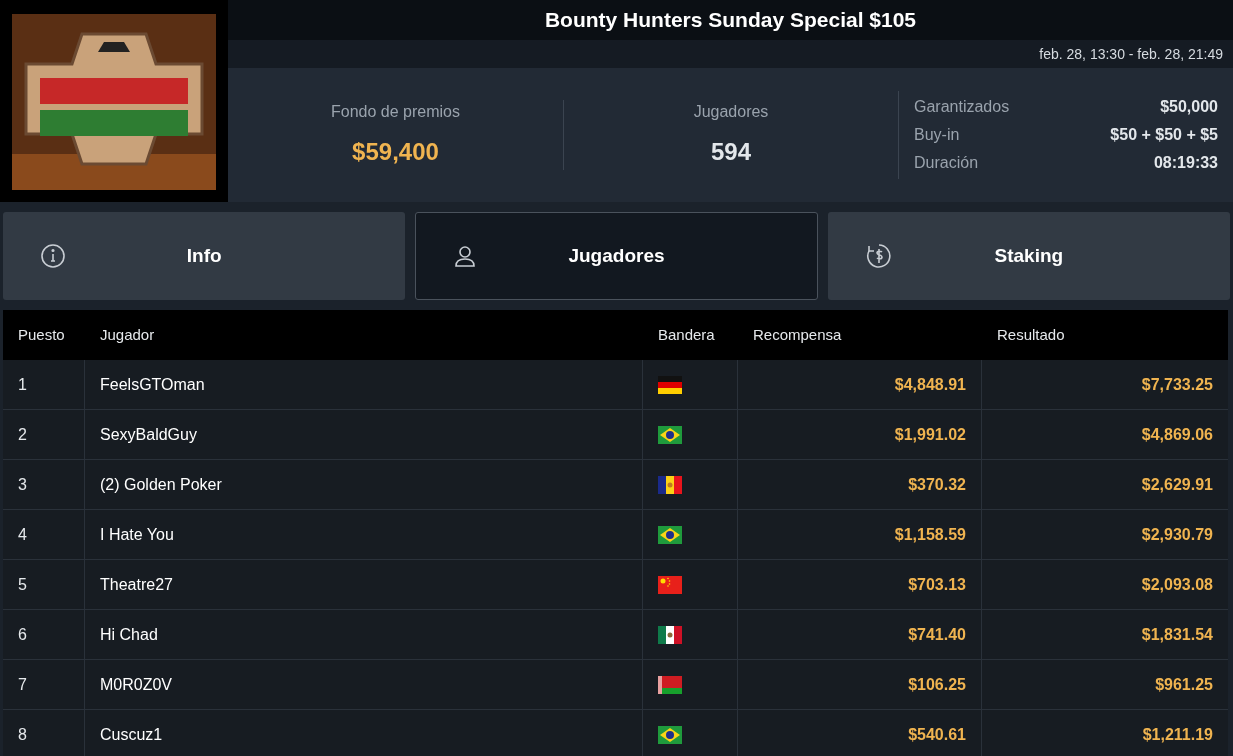 Image resolution: width=1233 pixels, height=756 pixels. What do you see at coordinates (860, 384) in the screenshot?
I see `bounty-amount: $4,848.91` at bounding box center [860, 384].